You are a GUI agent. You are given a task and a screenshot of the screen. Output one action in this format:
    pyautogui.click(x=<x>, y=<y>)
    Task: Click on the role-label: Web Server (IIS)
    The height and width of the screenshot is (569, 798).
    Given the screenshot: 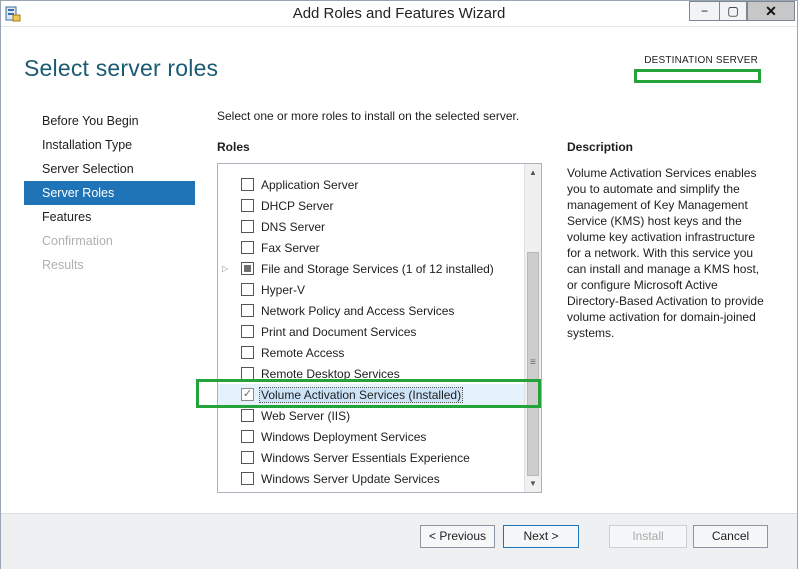 What is the action you would take?
    pyautogui.click(x=306, y=415)
    